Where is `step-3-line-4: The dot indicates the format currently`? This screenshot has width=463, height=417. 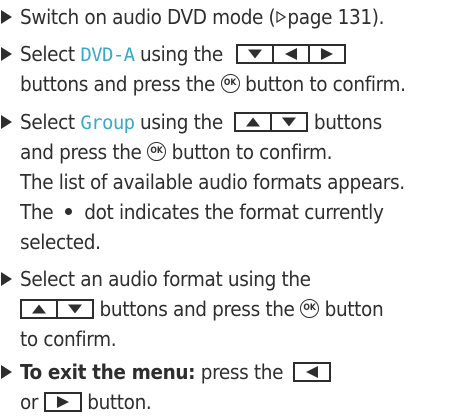
step-3-line-4: The dot indicates the format currently is located at coordinates (202, 212).